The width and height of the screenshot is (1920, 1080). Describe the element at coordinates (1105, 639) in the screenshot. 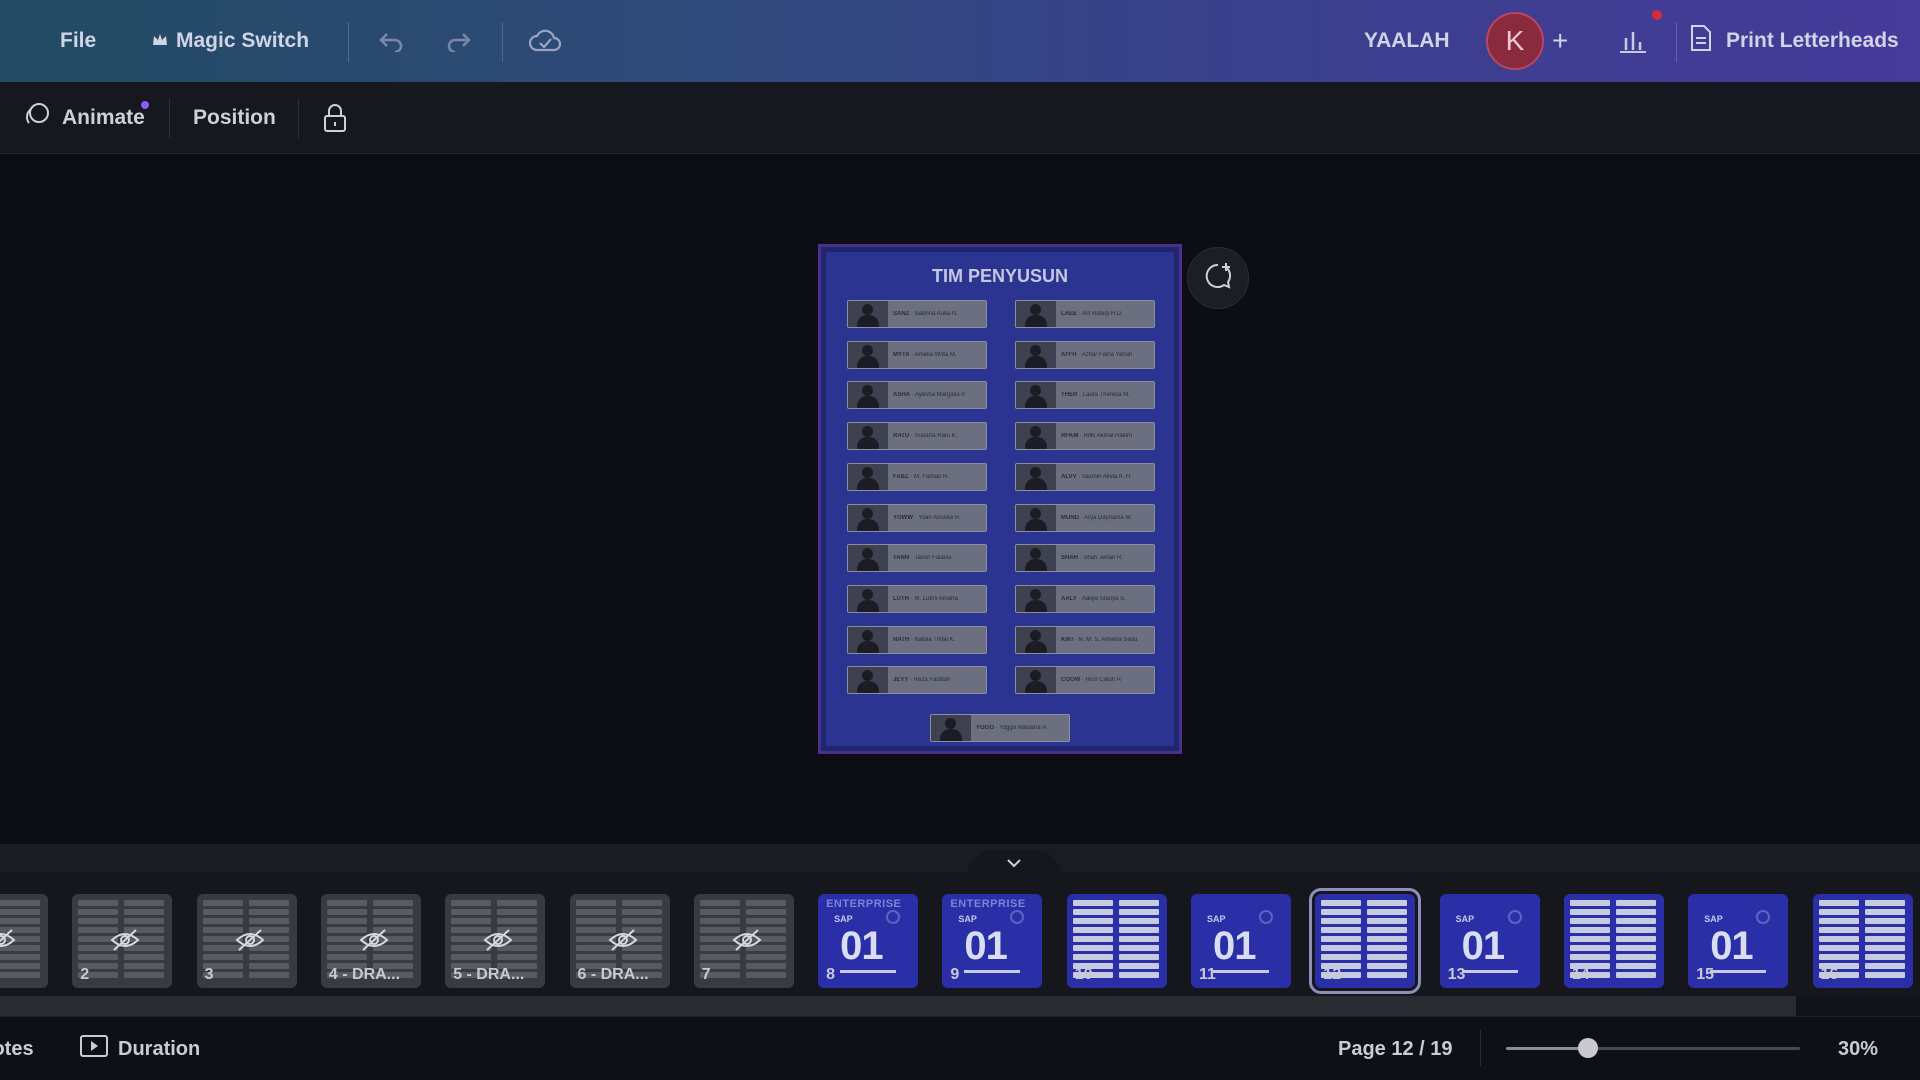

I see `member-name: · N. M. S. Almeria Sadu` at that location.